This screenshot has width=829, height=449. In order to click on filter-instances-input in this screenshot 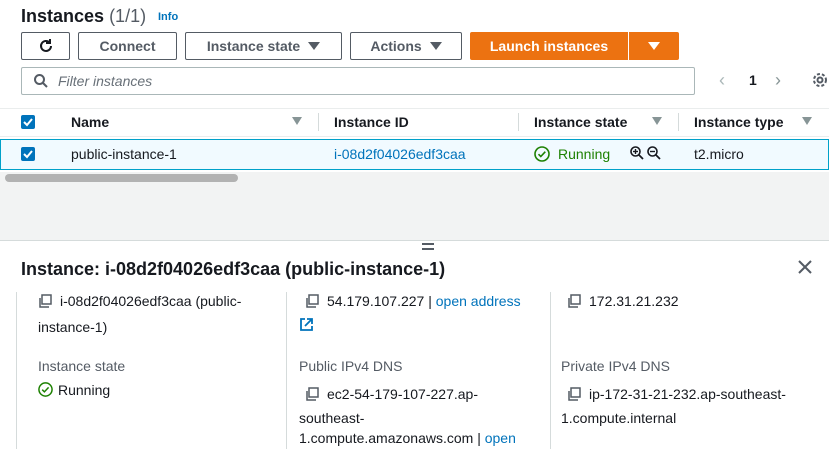, I will do `click(358, 81)`.